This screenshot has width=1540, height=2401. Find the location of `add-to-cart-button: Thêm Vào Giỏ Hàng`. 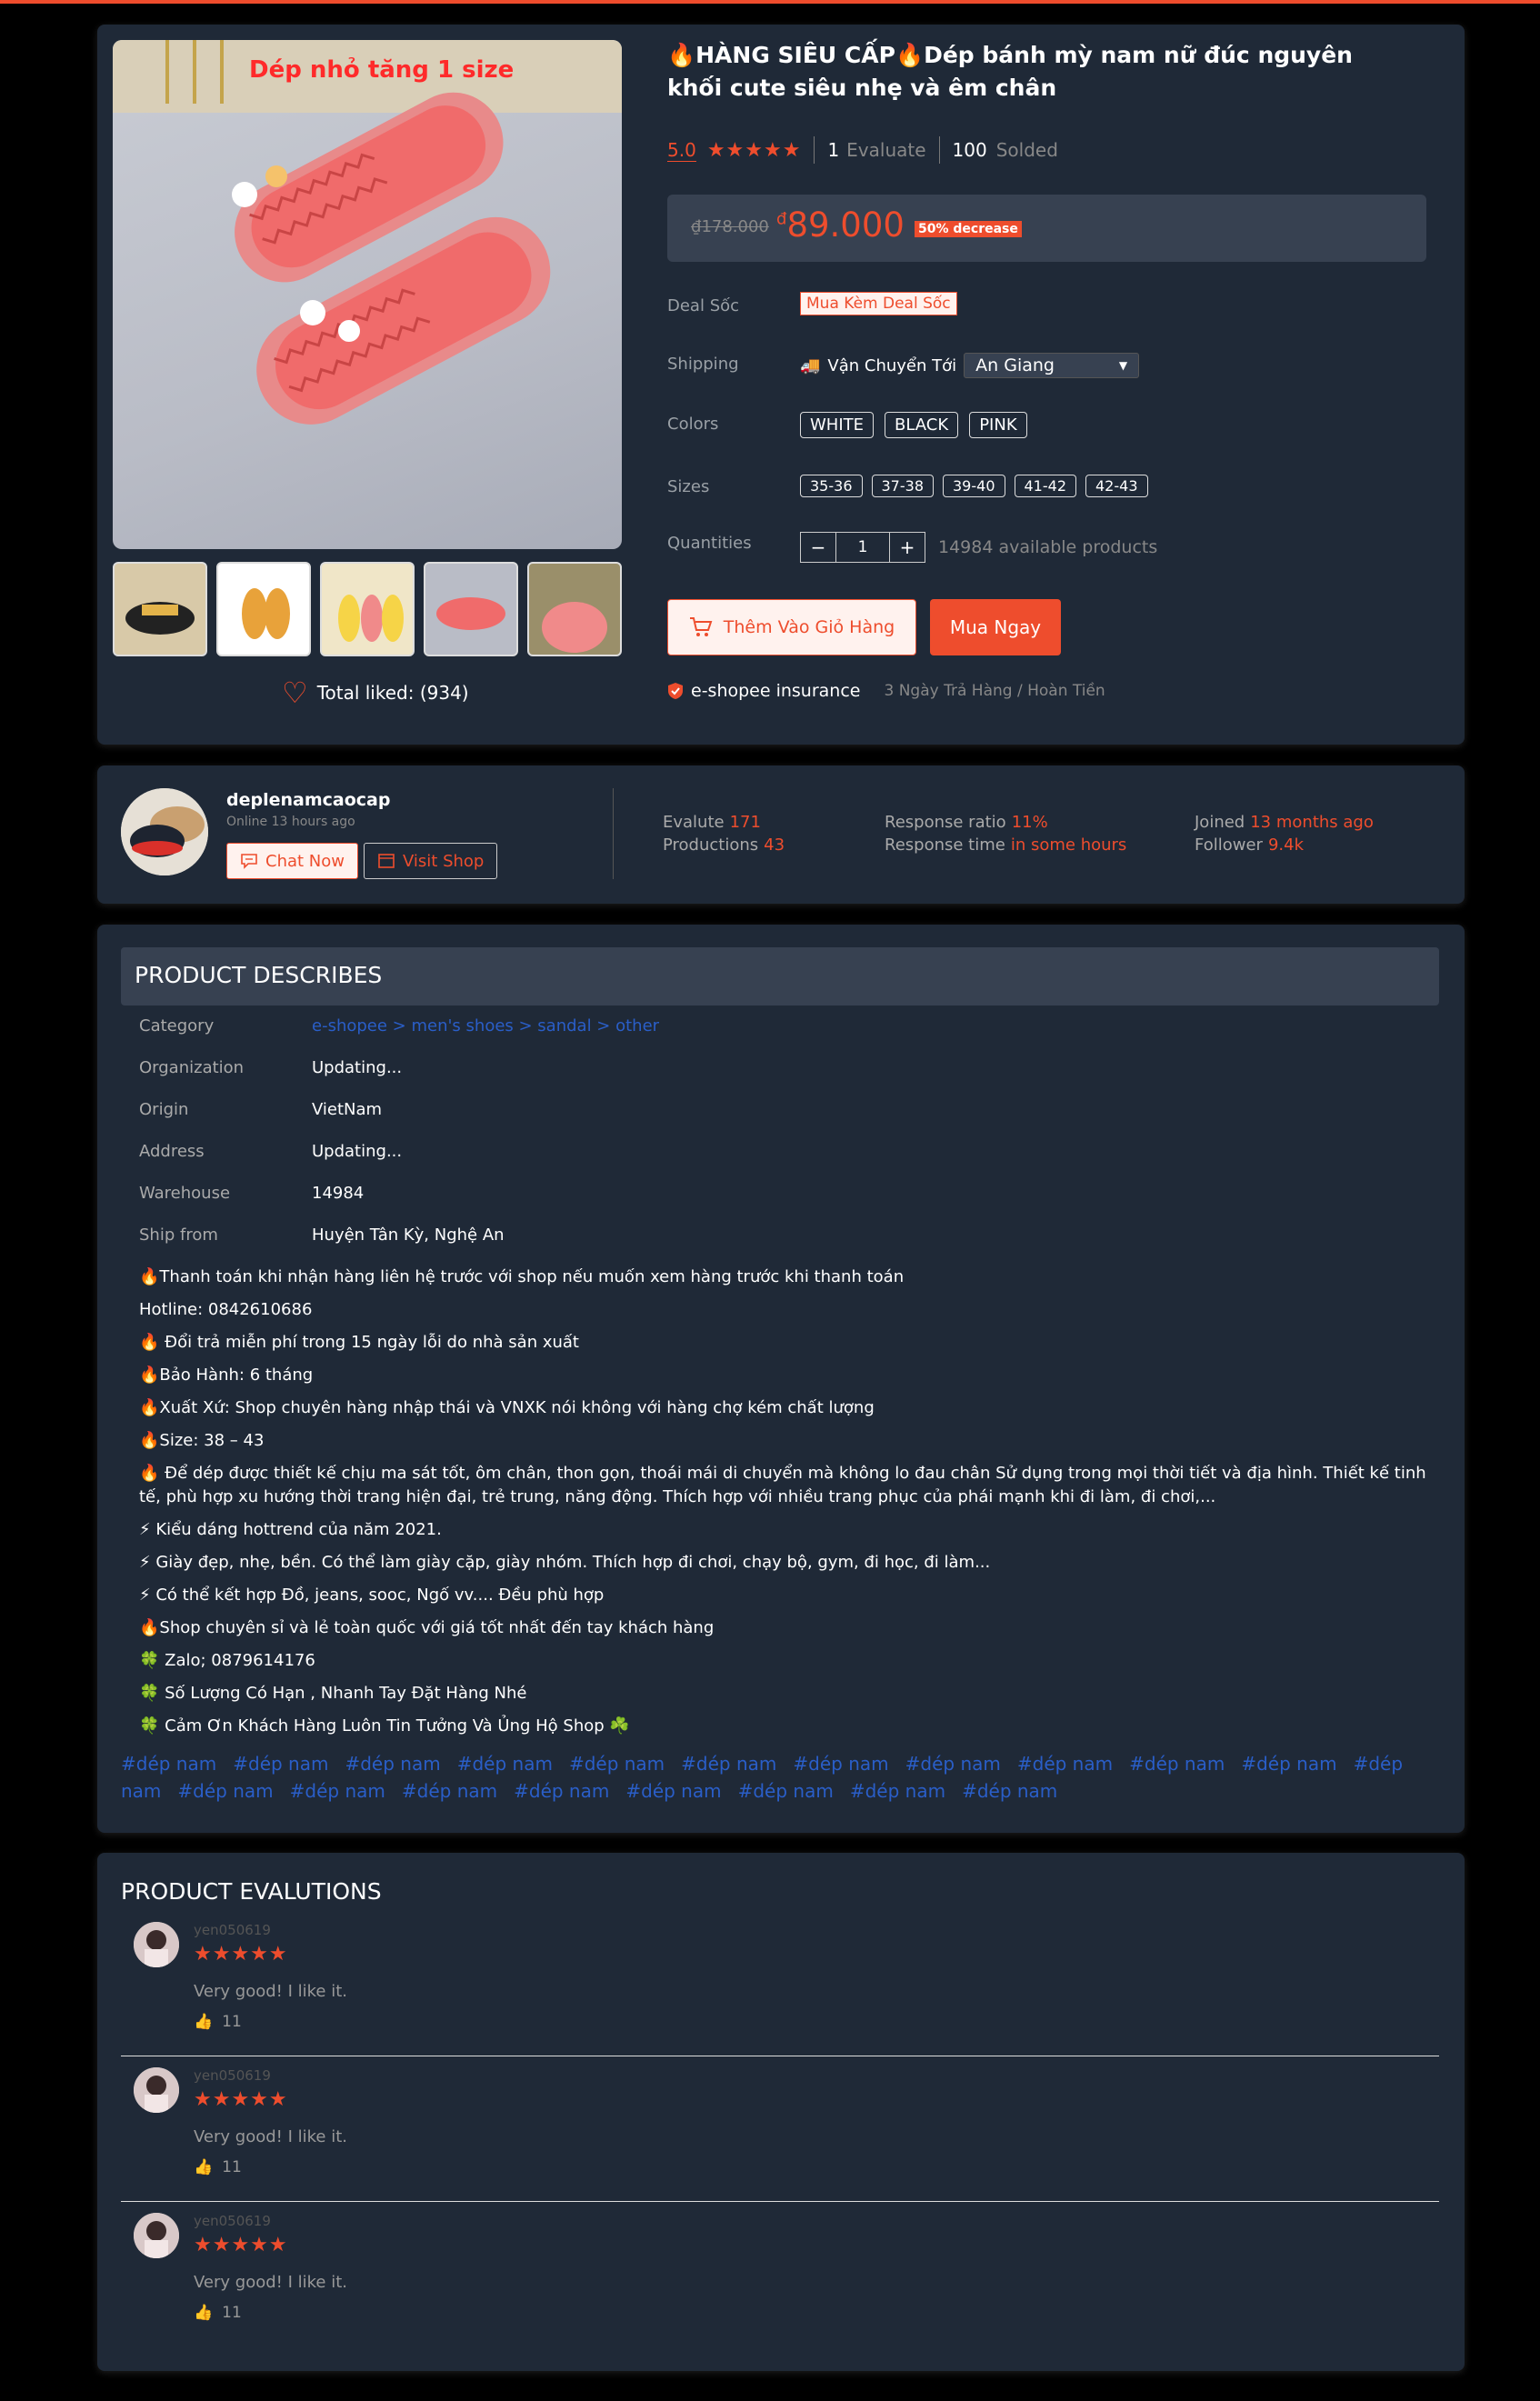

add-to-cart-button: Thêm Vào Giỏ Hàng is located at coordinates (791, 627).